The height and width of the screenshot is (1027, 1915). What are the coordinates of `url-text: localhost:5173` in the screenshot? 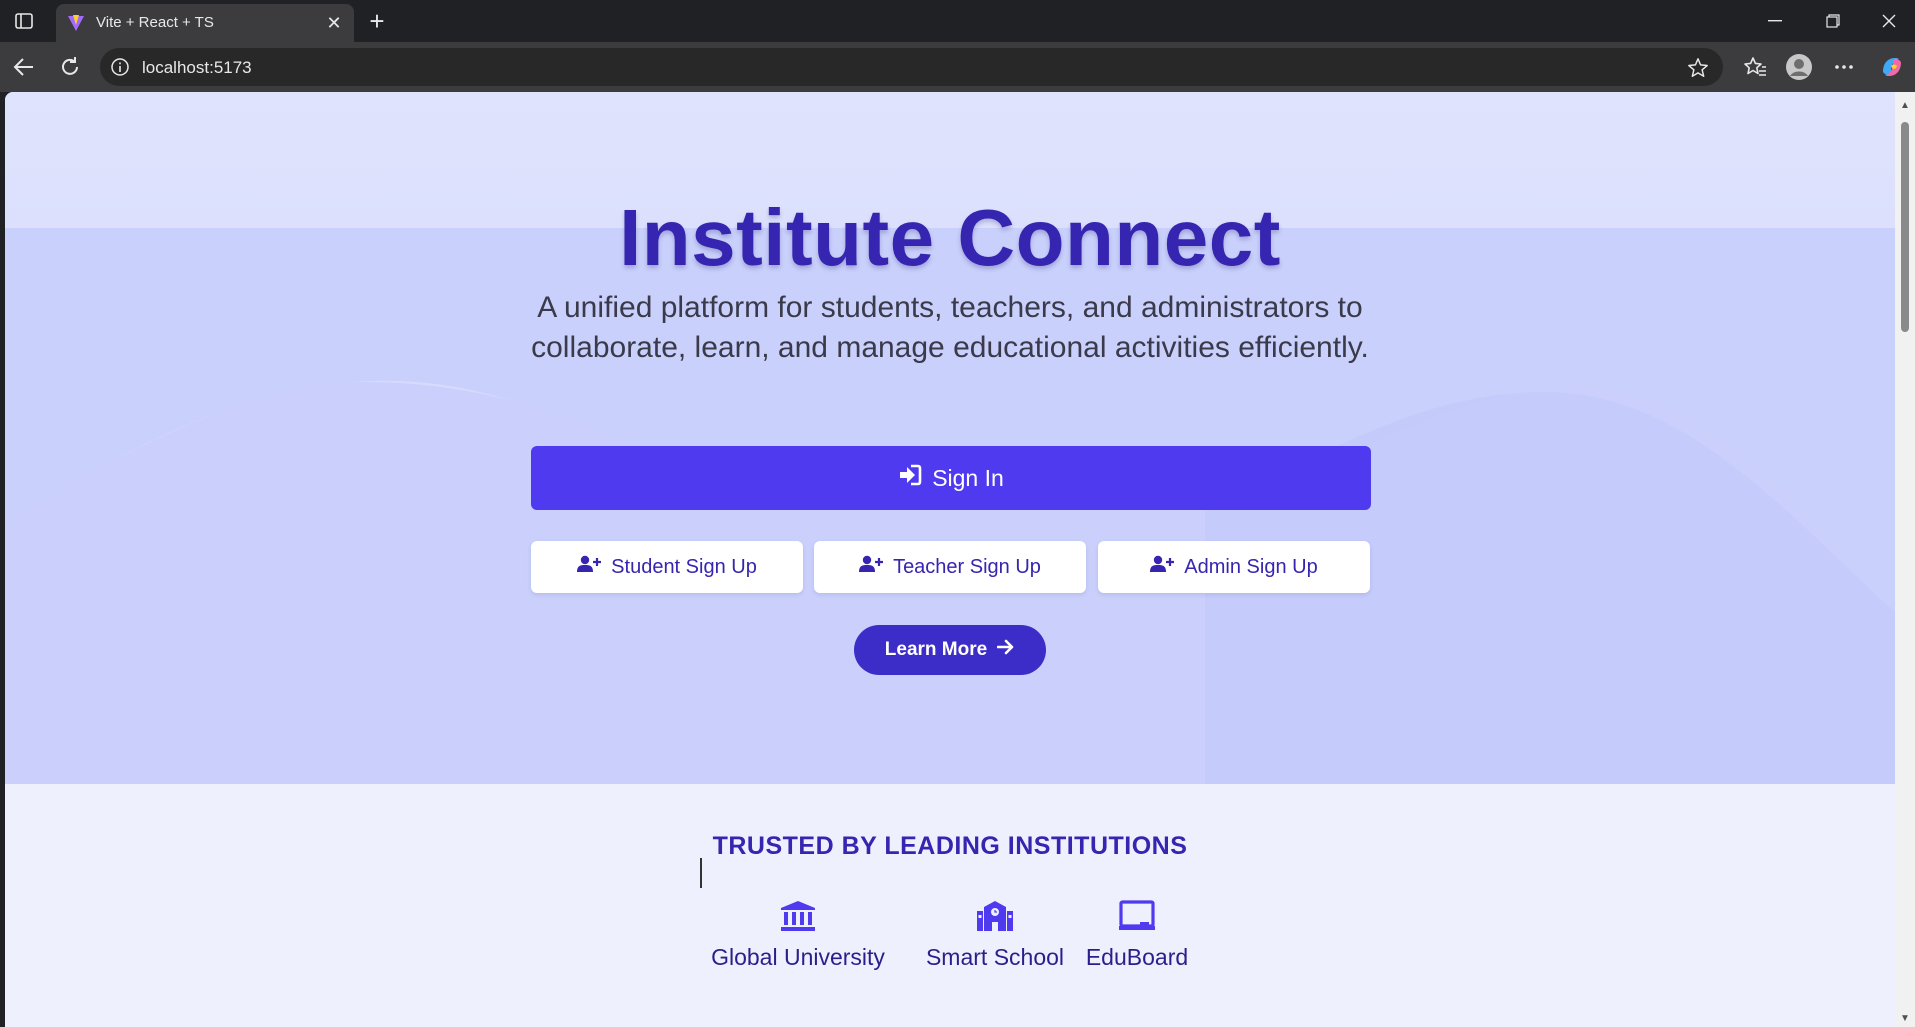 It's located at (197, 67).